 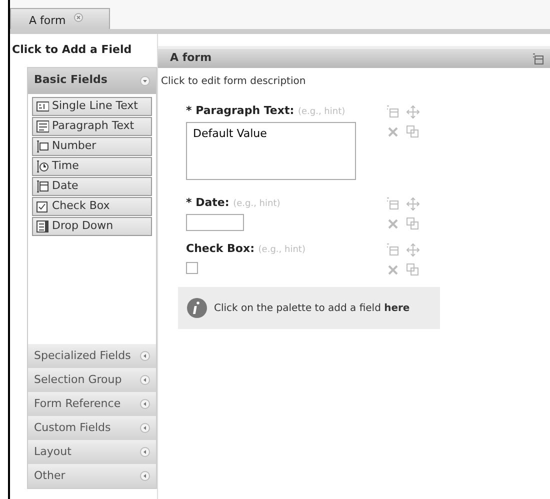 What do you see at coordinates (92, 206) in the screenshot?
I see `palette-item: Check Box` at bounding box center [92, 206].